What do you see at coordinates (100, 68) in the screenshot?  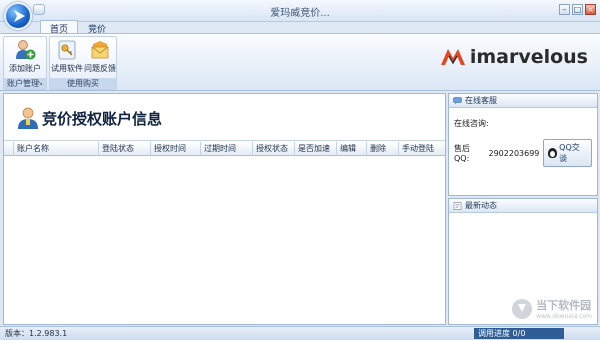 I see `feedback-label: 问题反馈` at bounding box center [100, 68].